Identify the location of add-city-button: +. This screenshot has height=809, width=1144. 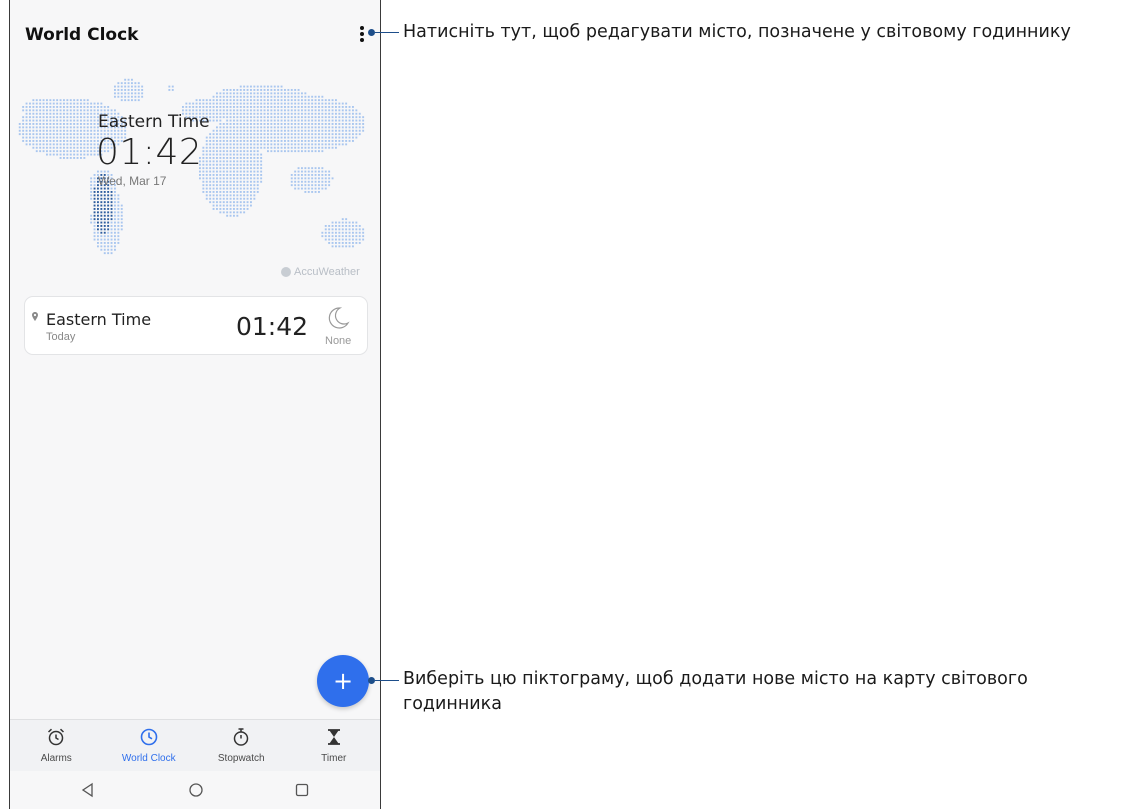
(343, 681).